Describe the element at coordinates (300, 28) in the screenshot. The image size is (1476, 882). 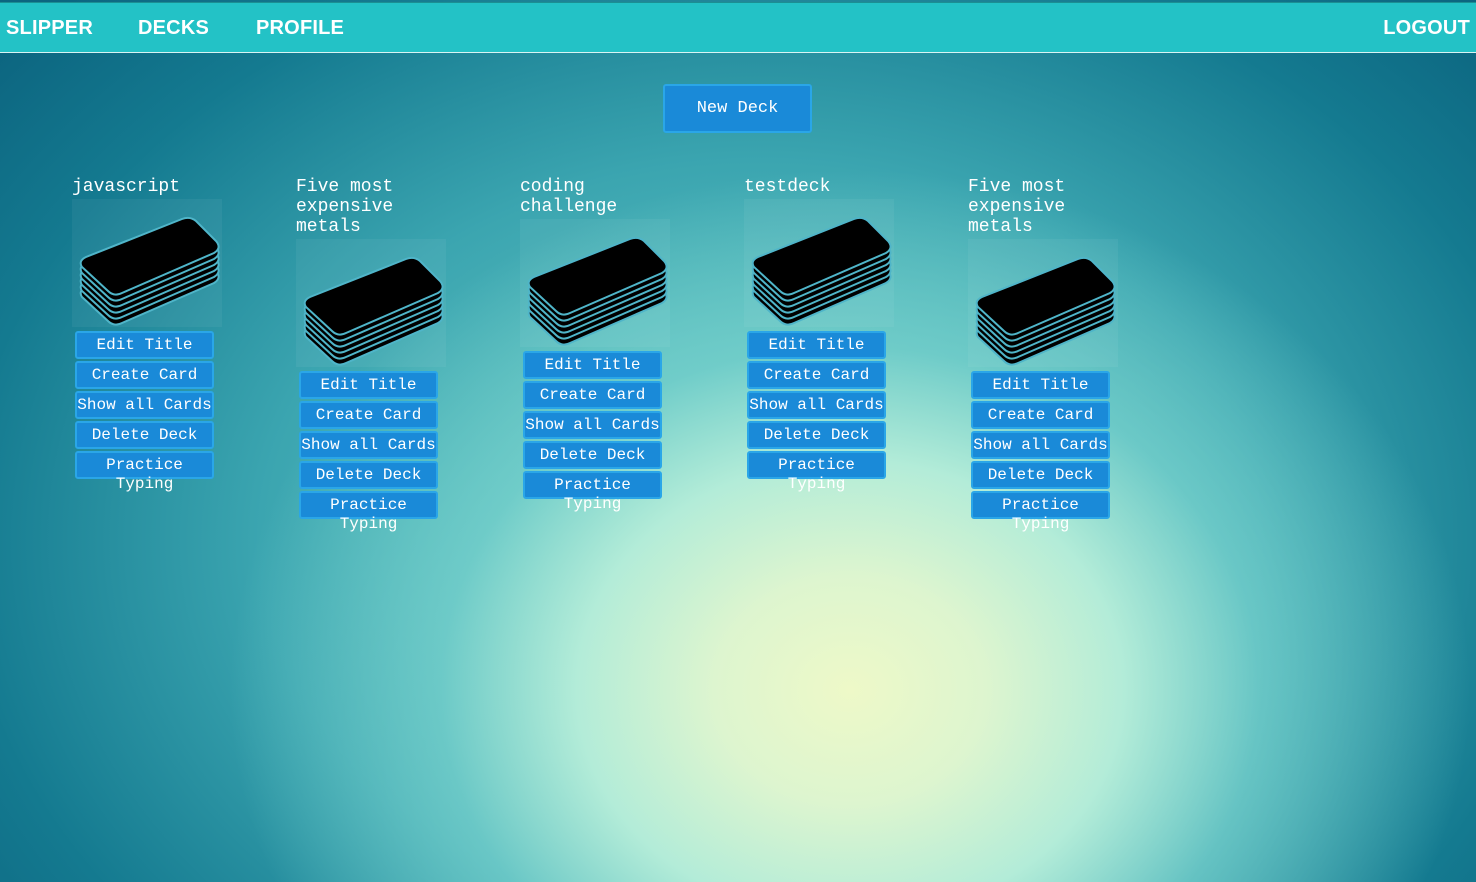
I see `nav-profile-link: PROFILE` at that location.